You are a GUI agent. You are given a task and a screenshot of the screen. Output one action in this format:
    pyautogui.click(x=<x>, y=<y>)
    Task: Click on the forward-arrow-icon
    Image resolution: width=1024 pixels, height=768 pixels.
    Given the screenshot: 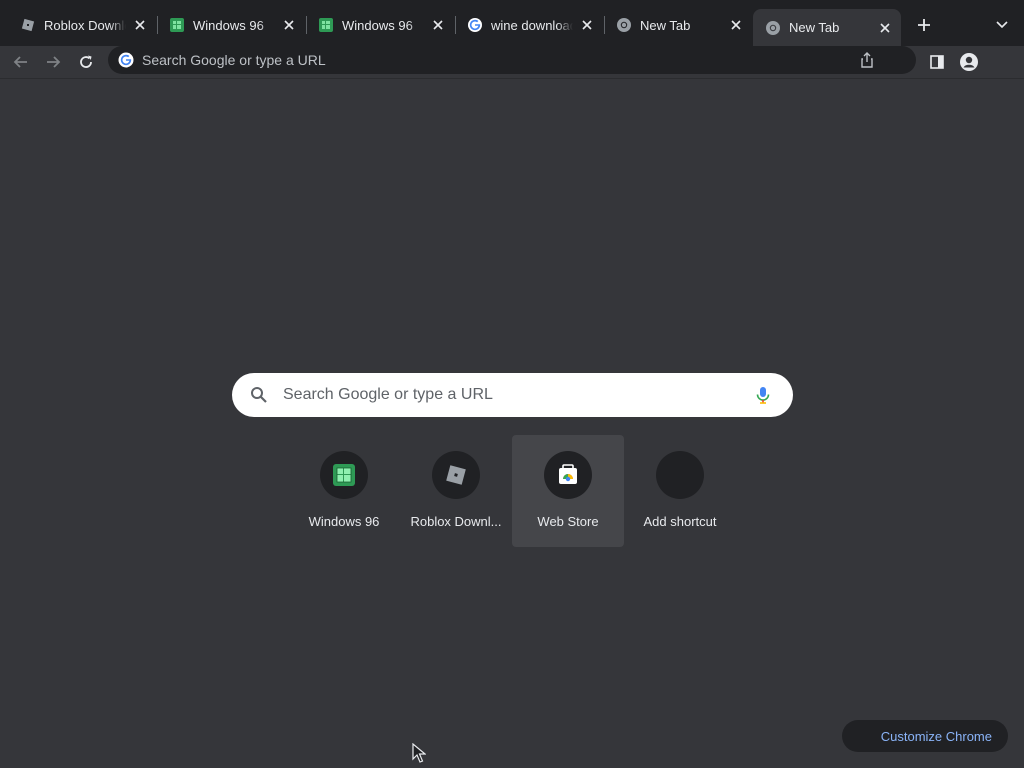 What is the action you would take?
    pyautogui.click(x=54, y=62)
    